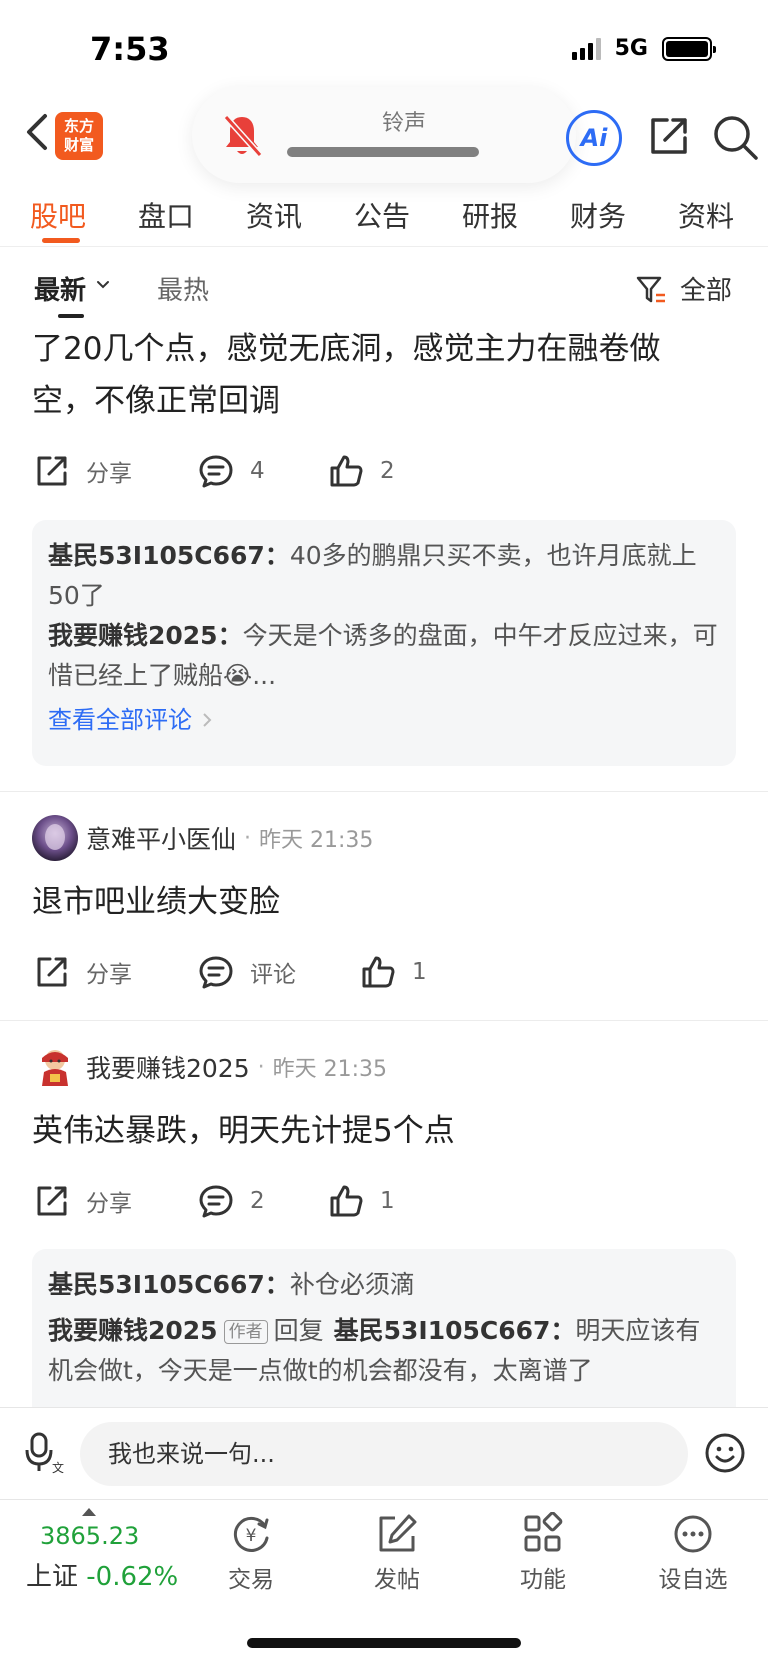 The height and width of the screenshot is (1663, 768). I want to click on comment-item: 基民53I105C667：补仓必须滴, so click(384, 1285).